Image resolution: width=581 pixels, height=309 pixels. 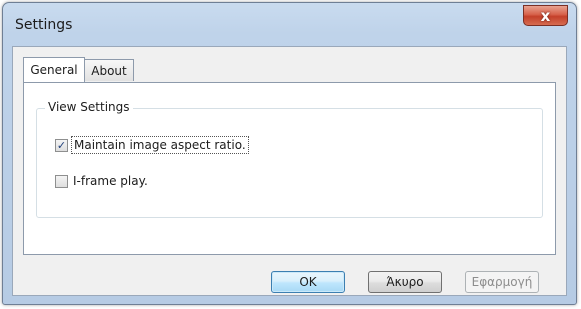 What do you see at coordinates (502, 282) in the screenshot?
I see `apply-button: Εφαρμογή` at bounding box center [502, 282].